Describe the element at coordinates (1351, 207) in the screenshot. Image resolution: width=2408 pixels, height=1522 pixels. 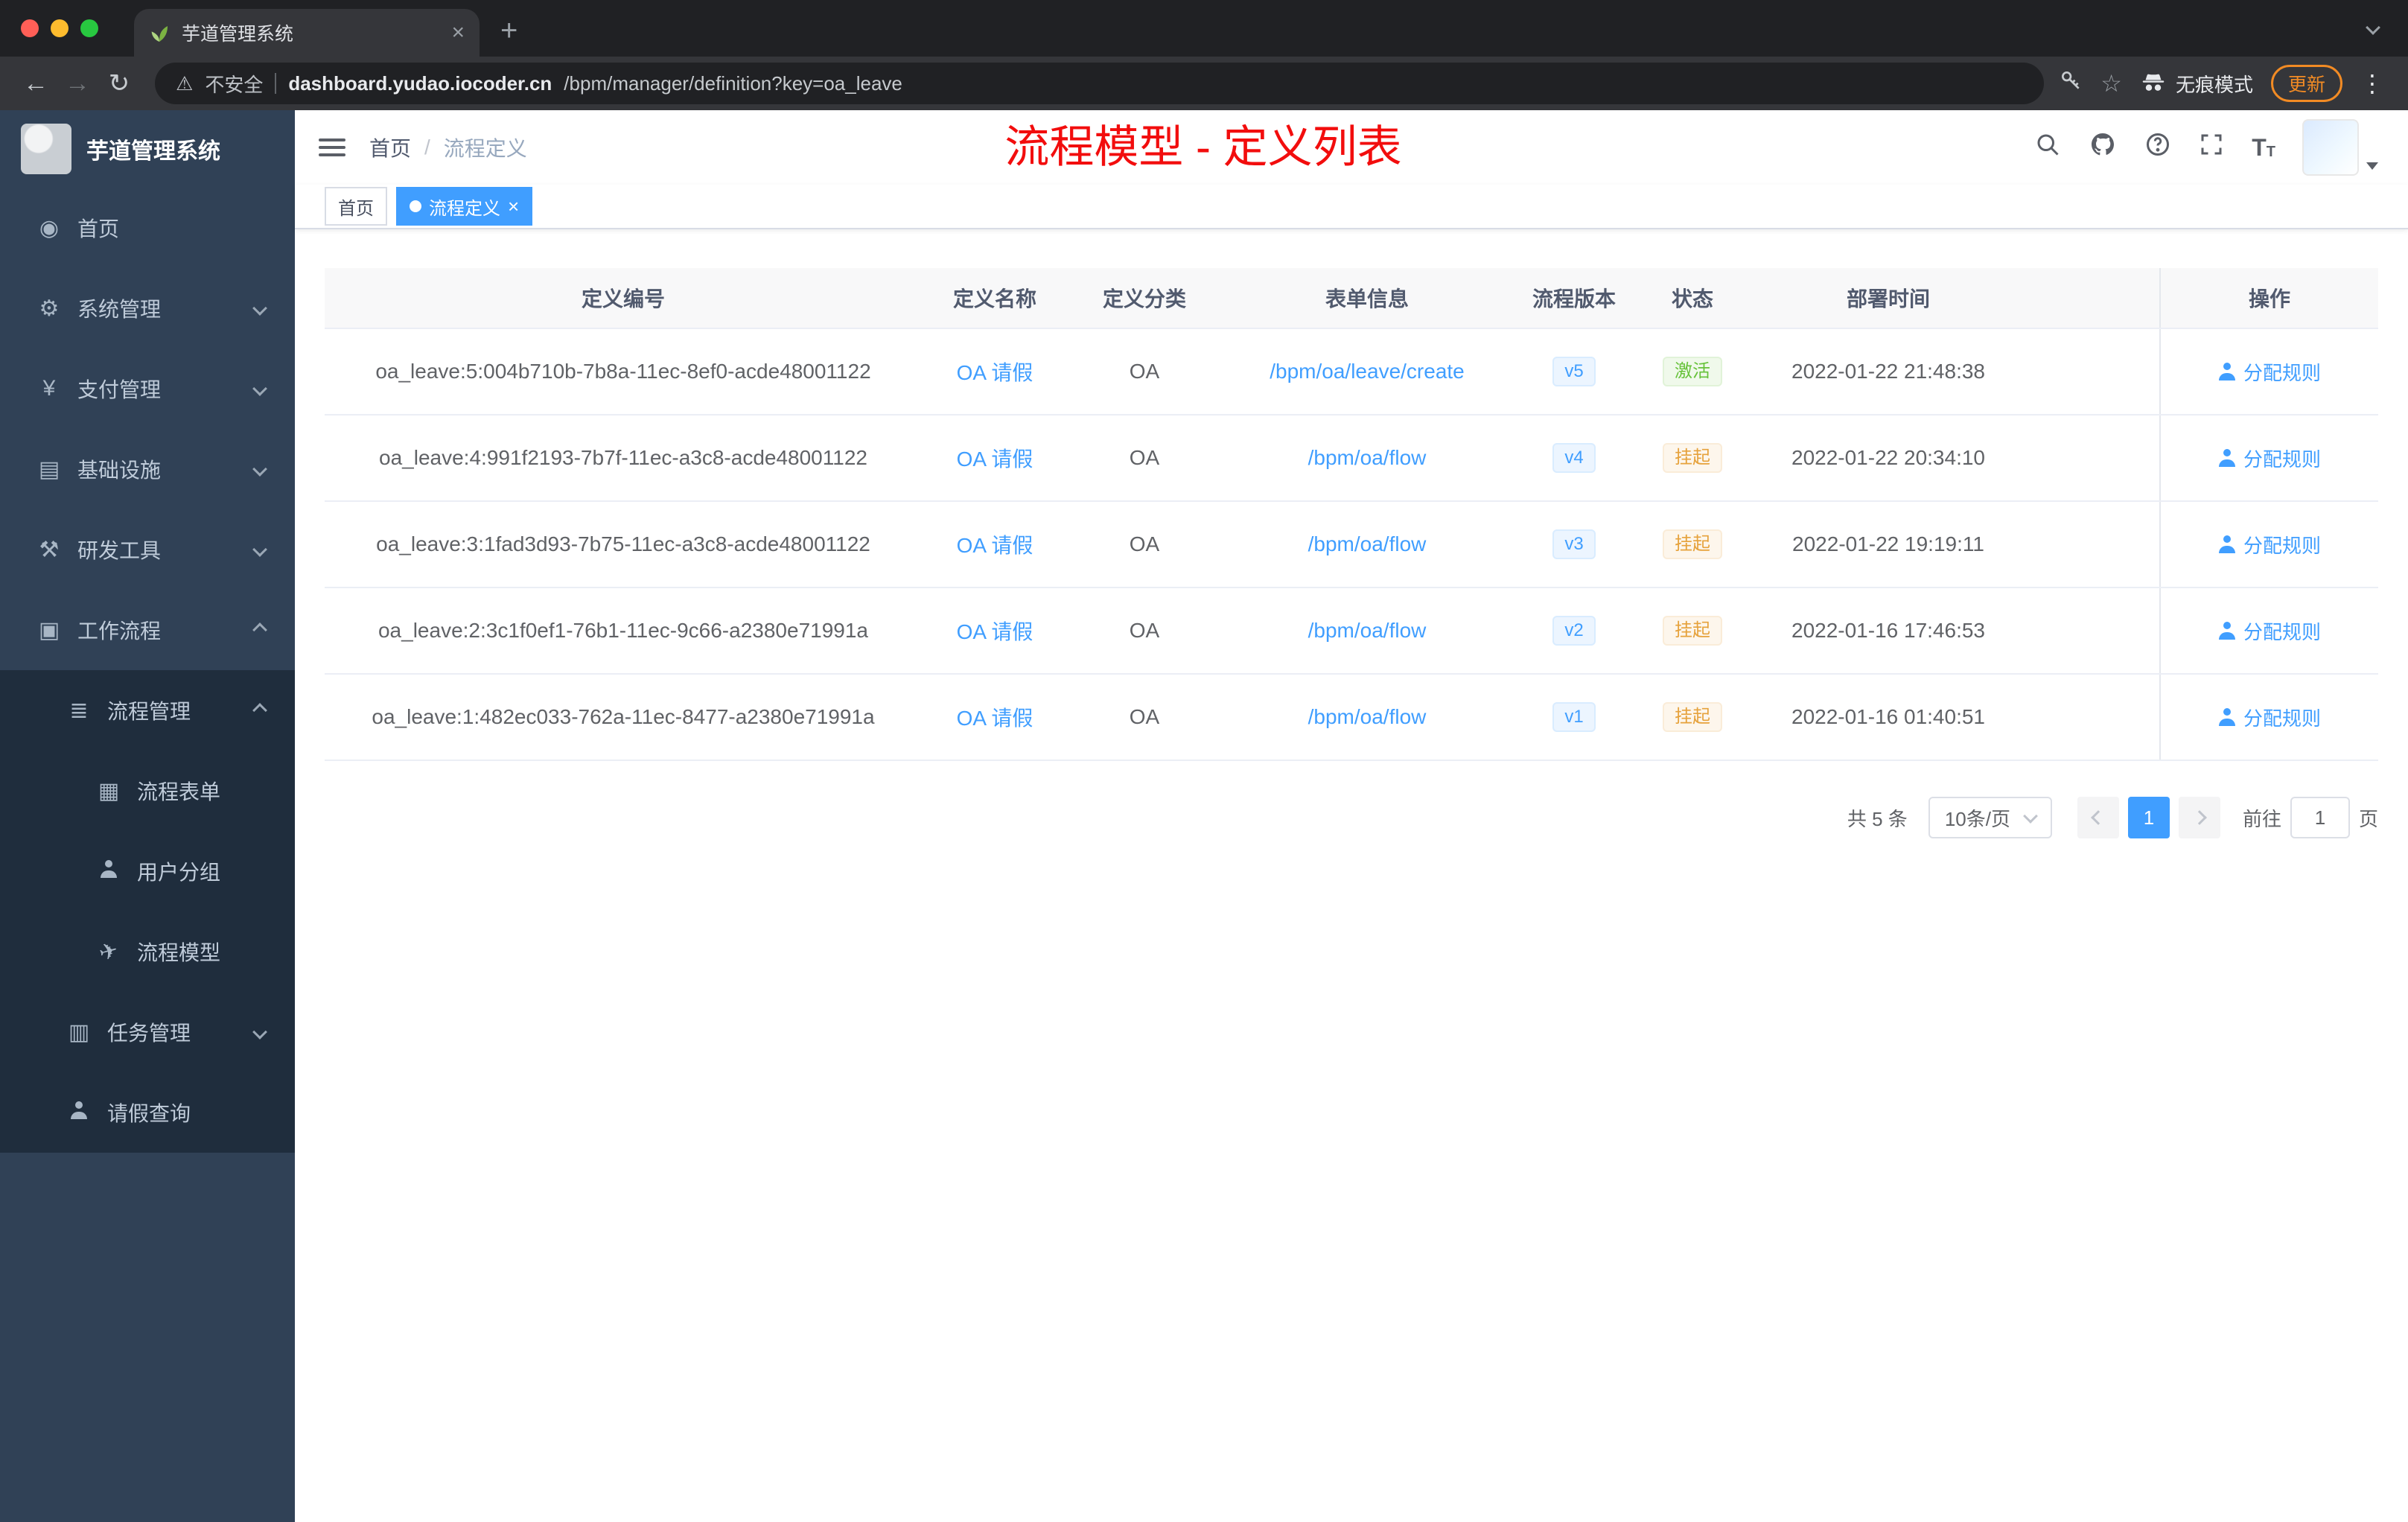
I see `tags-view: 首页 流程定义 ×` at that location.